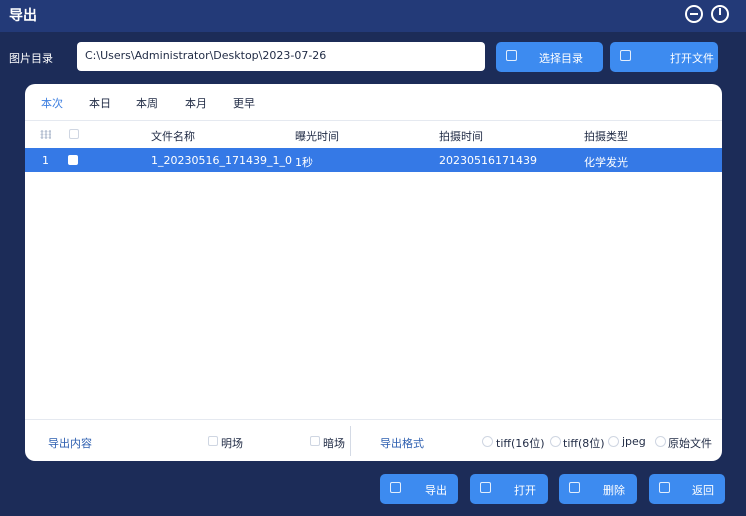  What do you see at coordinates (461, 136) in the screenshot?
I see `column-capture-time: 拍摄时间` at bounding box center [461, 136].